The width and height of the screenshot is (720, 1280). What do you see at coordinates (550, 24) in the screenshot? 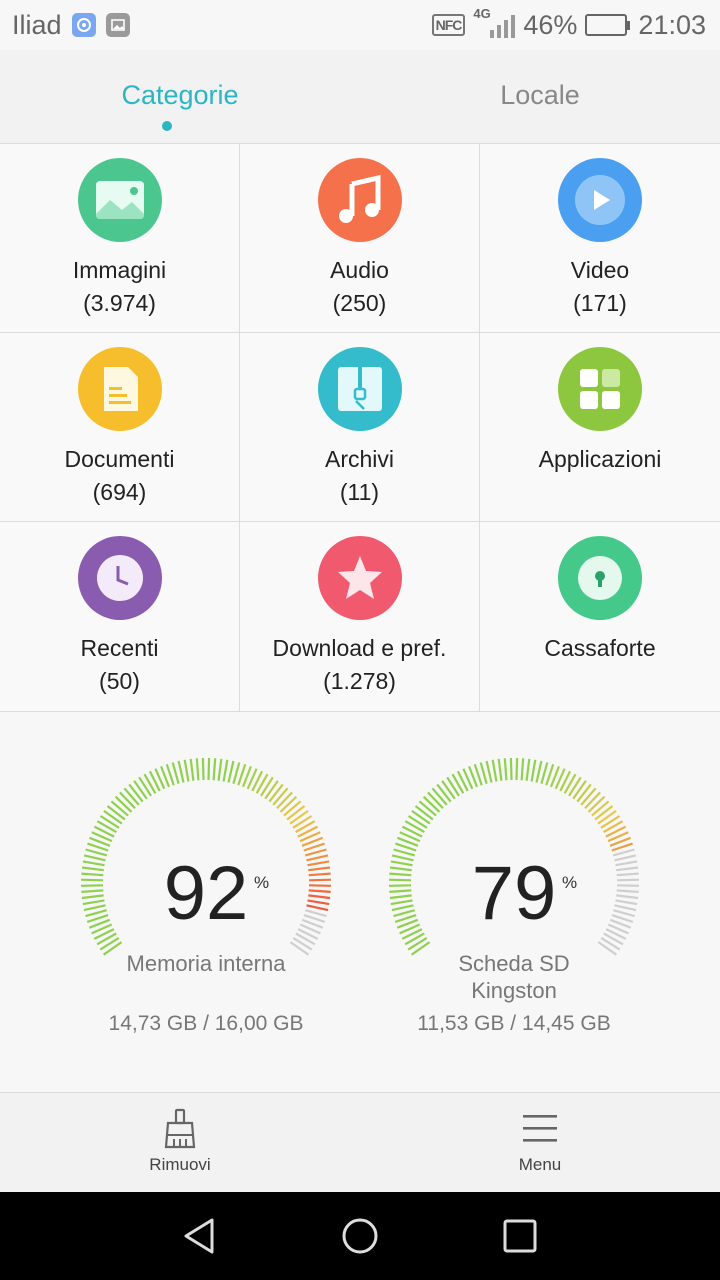
I see `battery-percent: 46%` at bounding box center [550, 24].